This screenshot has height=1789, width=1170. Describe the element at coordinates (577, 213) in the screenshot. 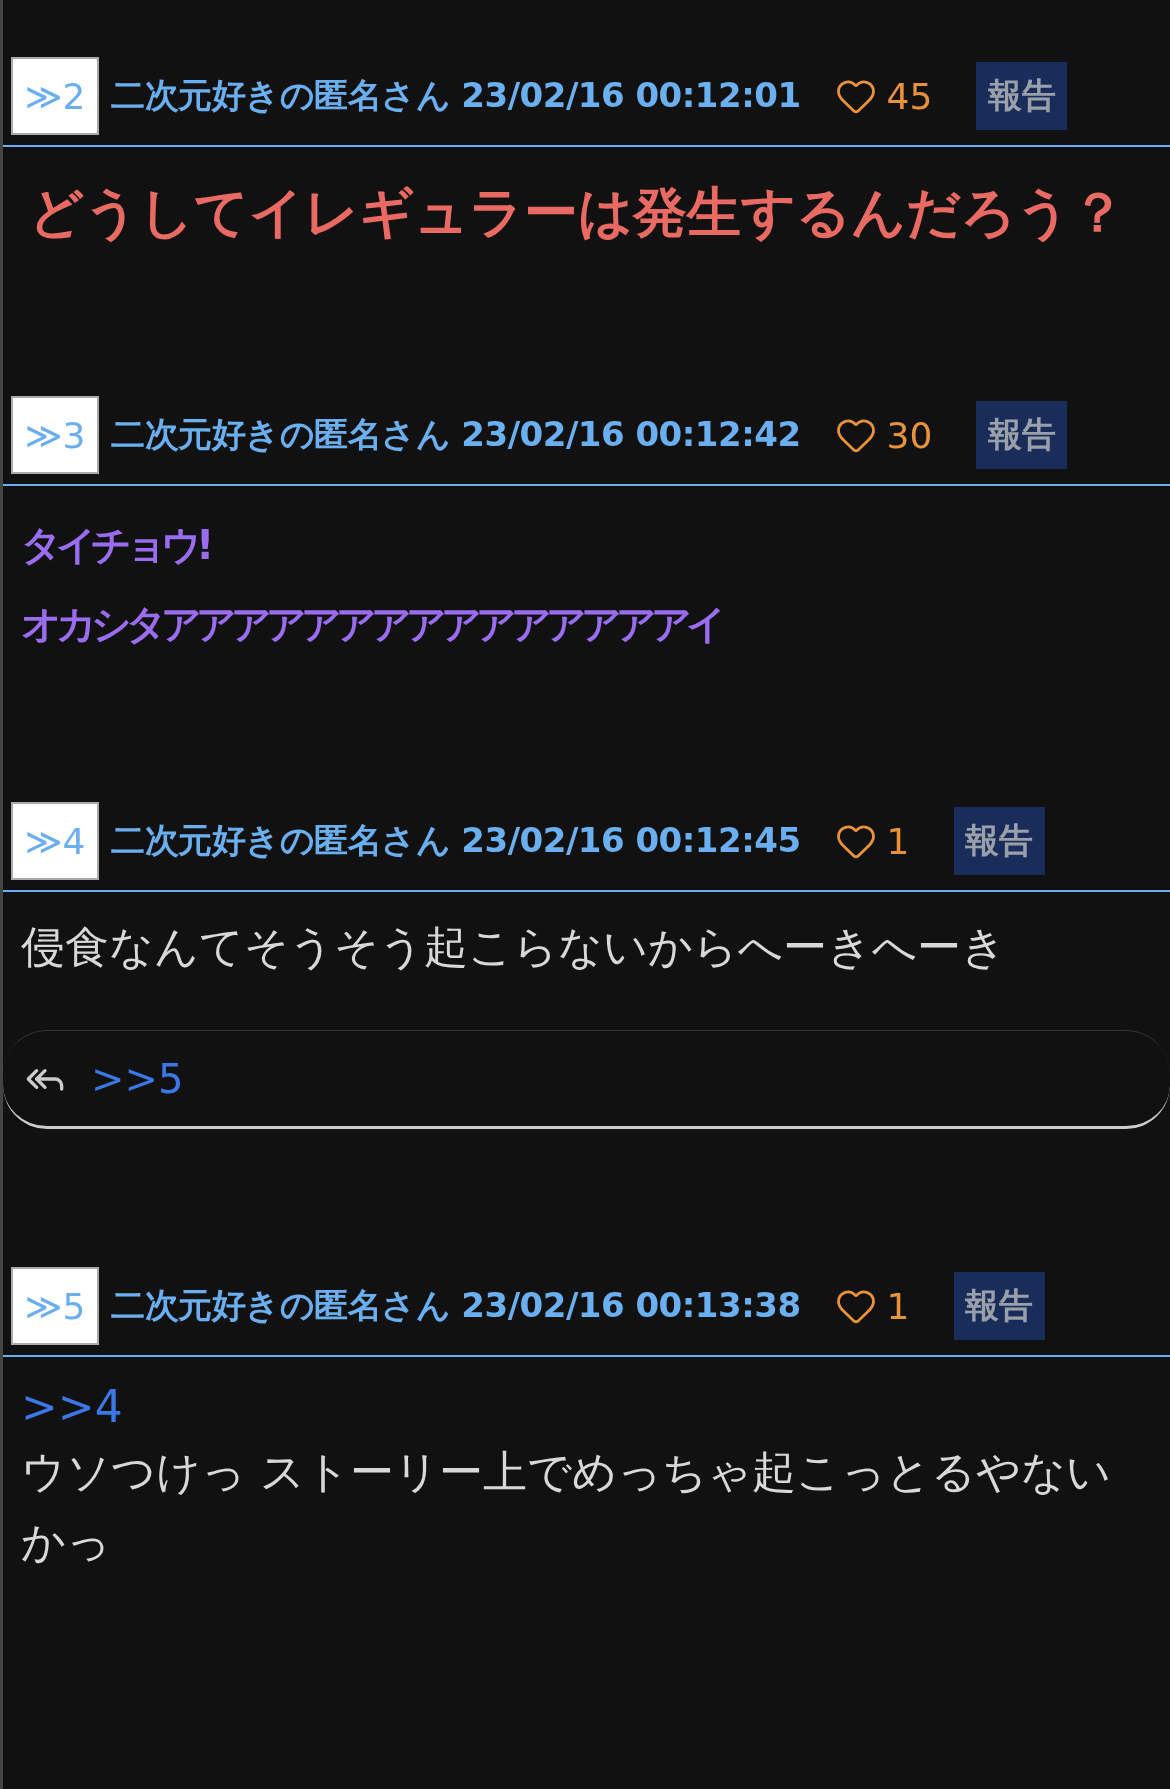

I see `post-text: どうしてイレギュラーは発生するんだろう？` at that location.